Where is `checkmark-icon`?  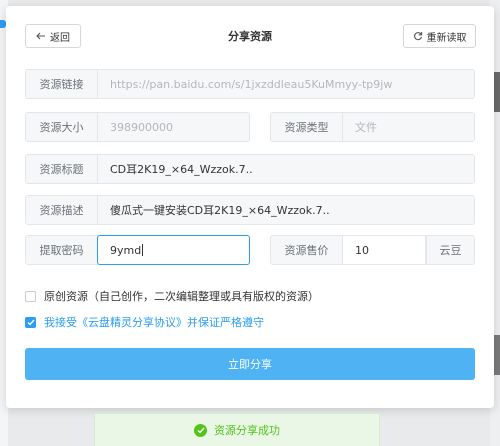
checkmark-icon is located at coordinates (31, 322).